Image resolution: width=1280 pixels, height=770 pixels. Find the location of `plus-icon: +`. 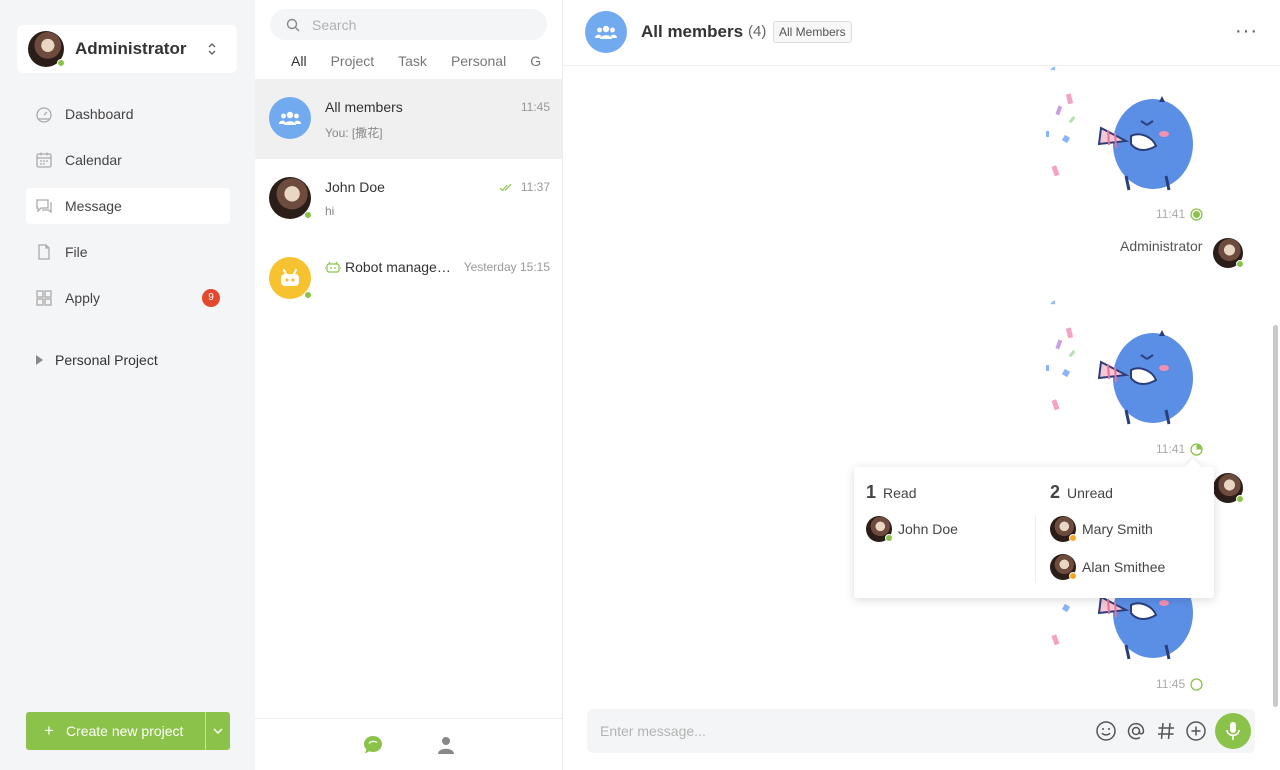

plus-icon: + is located at coordinates (49, 730).